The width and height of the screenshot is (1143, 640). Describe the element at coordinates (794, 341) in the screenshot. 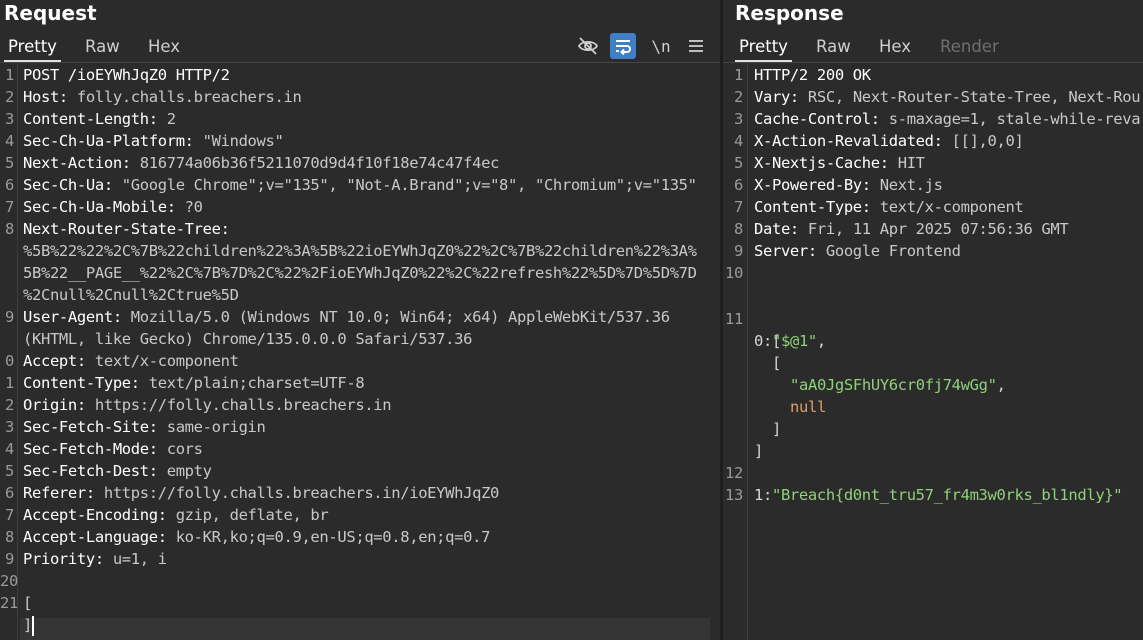

I see `json-string: "$@1"` at that location.